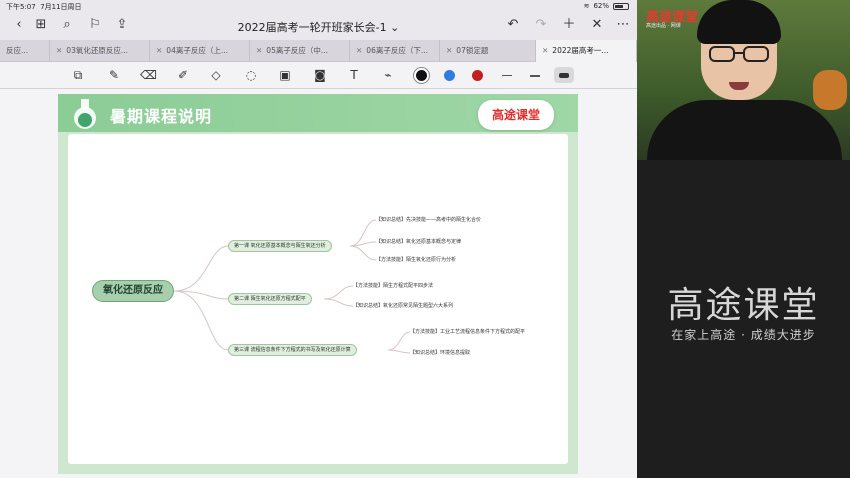 This screenshot has width=850, height=478. Describe the element at coordinates (285, 75) in the screenshot. I see `image-icon: ▣` at that location.